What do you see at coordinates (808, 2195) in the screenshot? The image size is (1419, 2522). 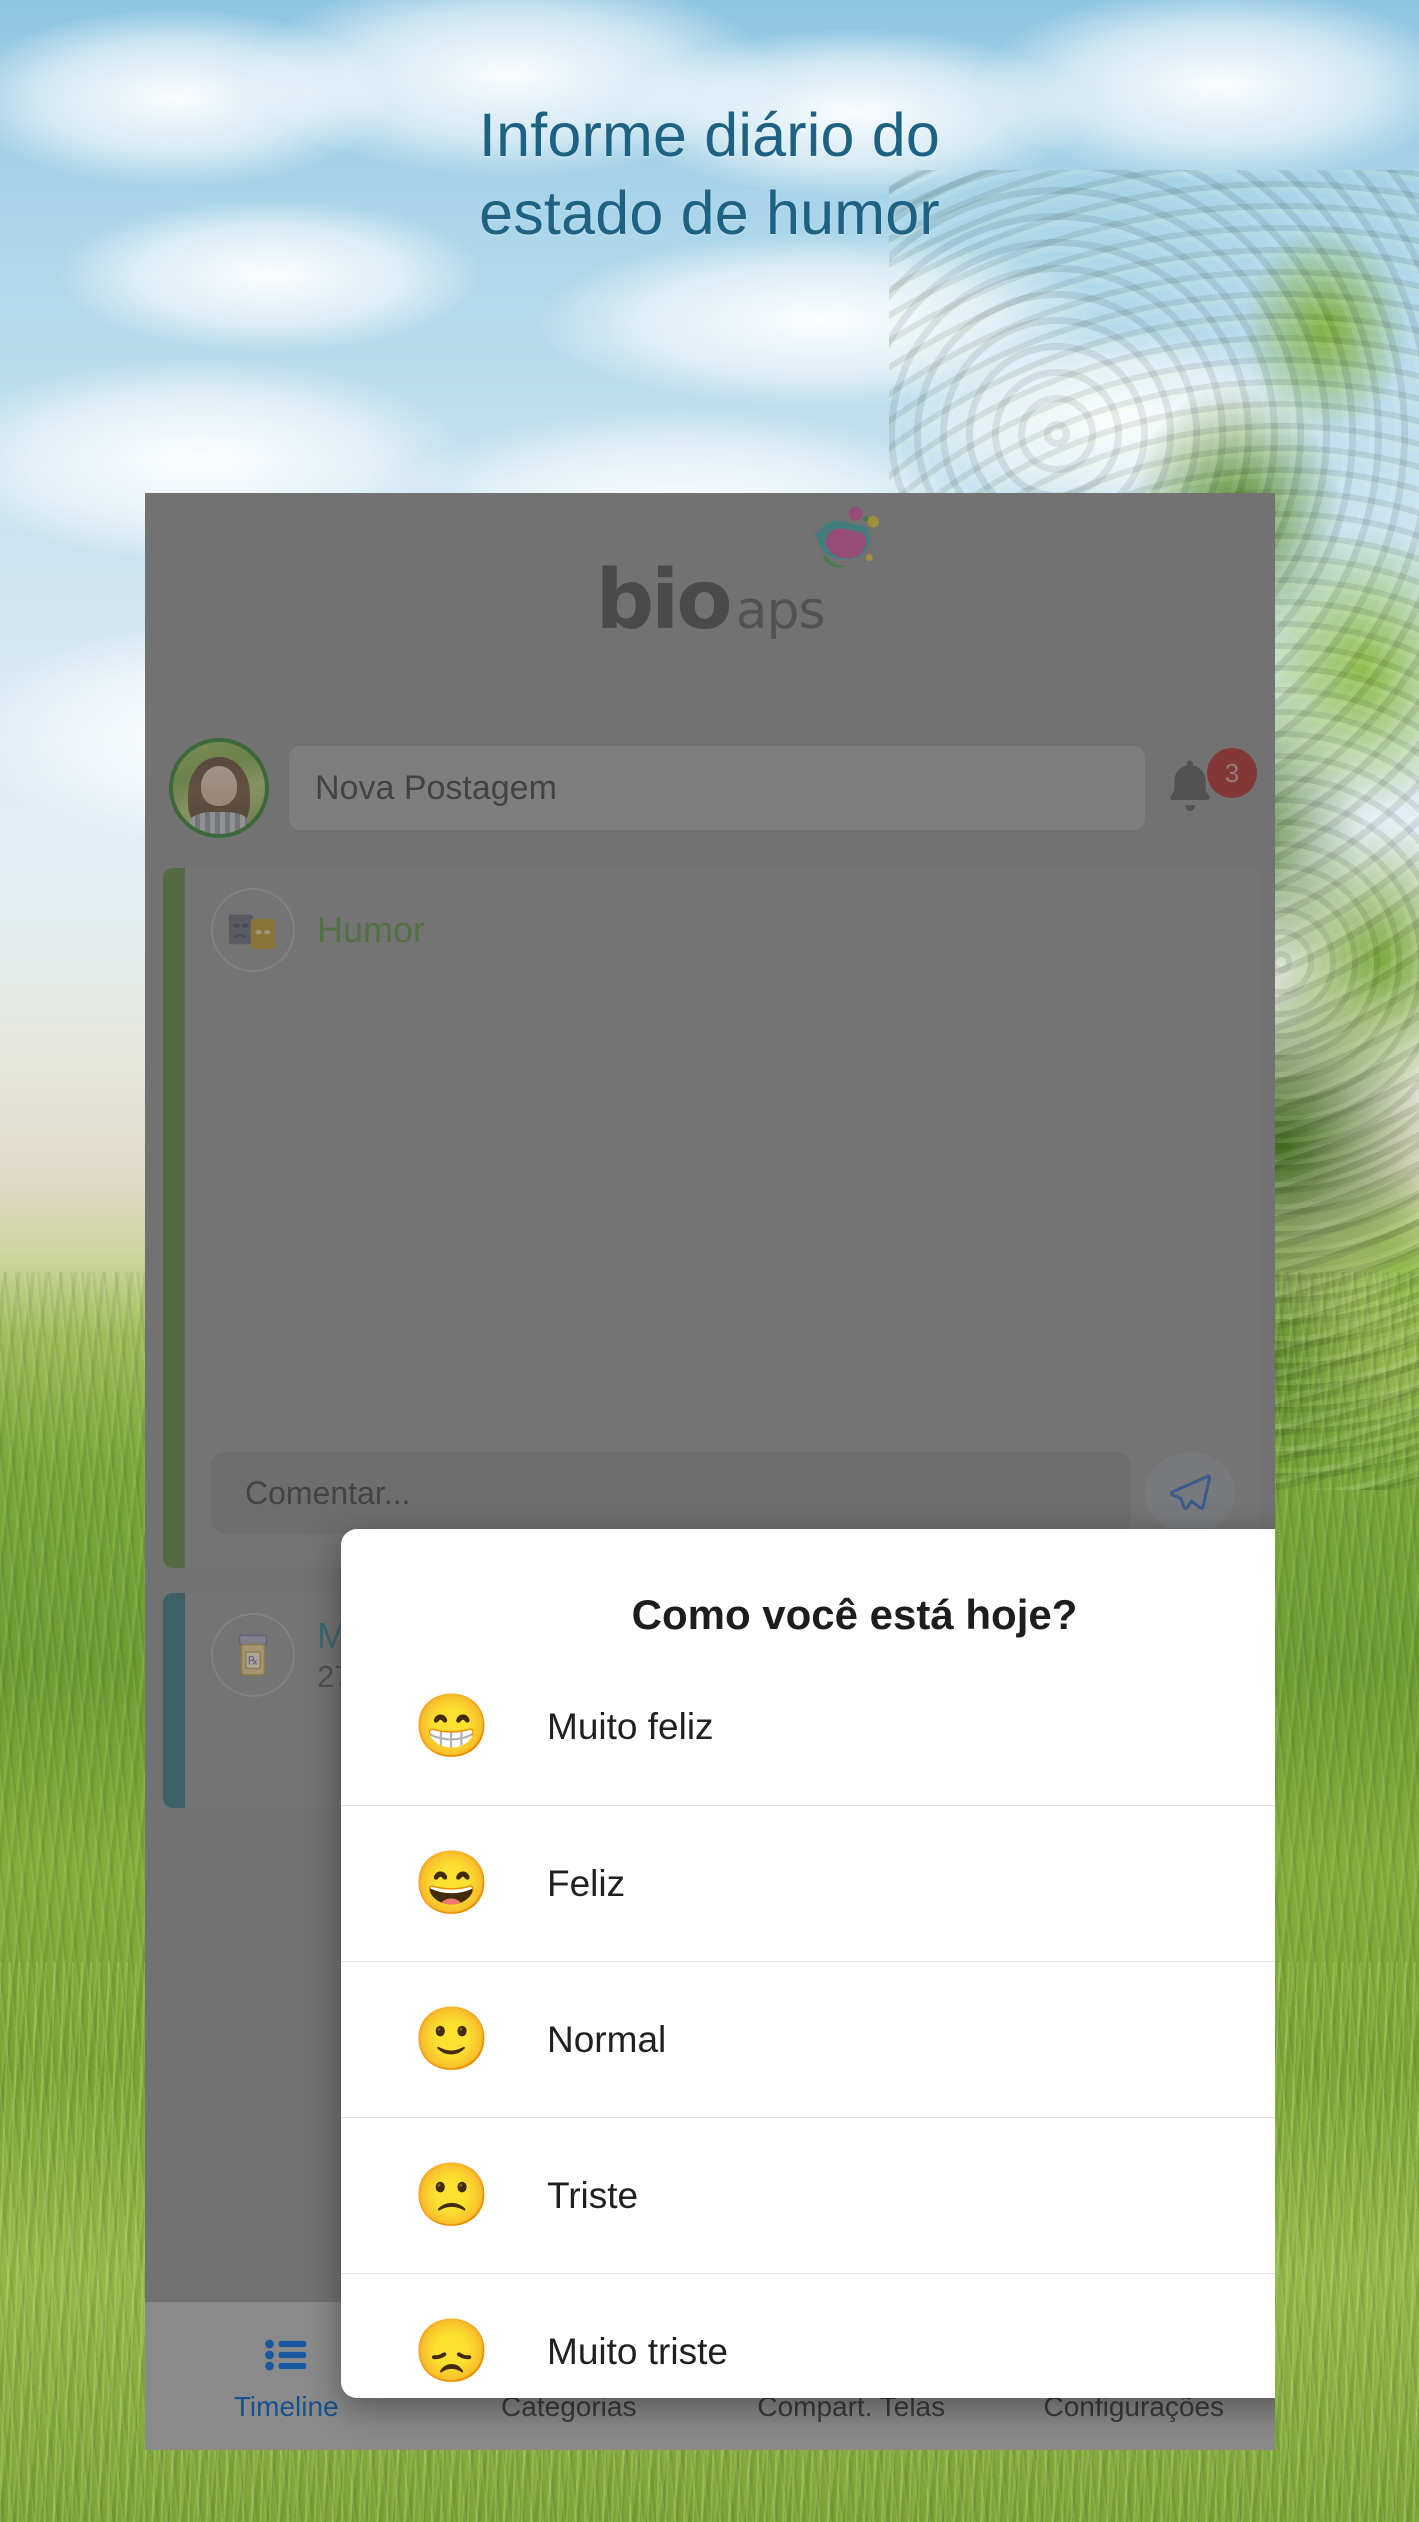 I see `mood-option-triste: 🙁 Triste` at bounding box center [808, 2195].